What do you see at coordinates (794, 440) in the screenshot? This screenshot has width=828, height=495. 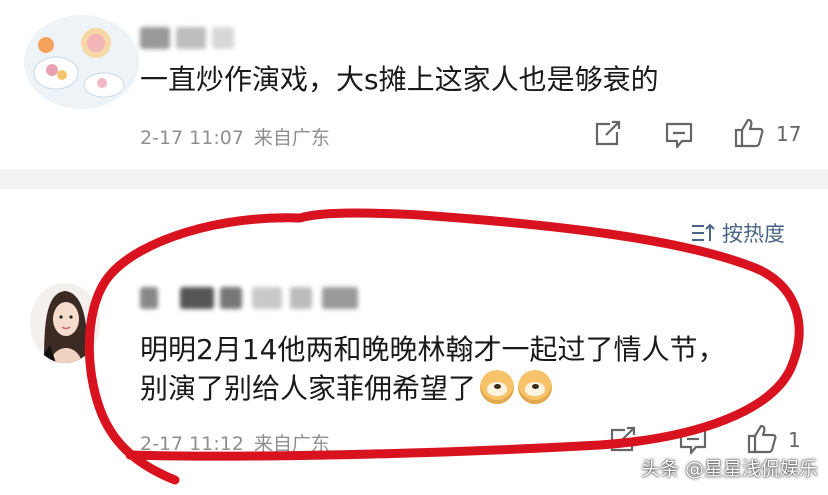 I see `like-count: 1` at bounding box center [794, 440].